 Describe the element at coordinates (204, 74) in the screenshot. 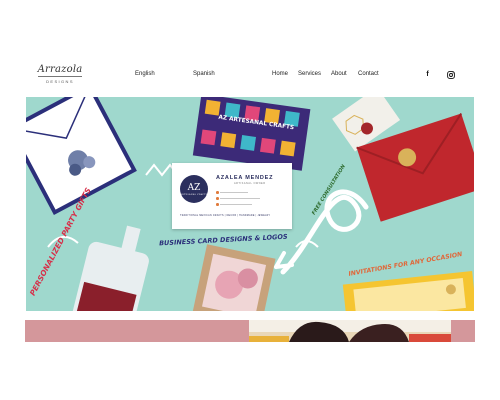

I see `language-spanish-link: Spanish` at that location.